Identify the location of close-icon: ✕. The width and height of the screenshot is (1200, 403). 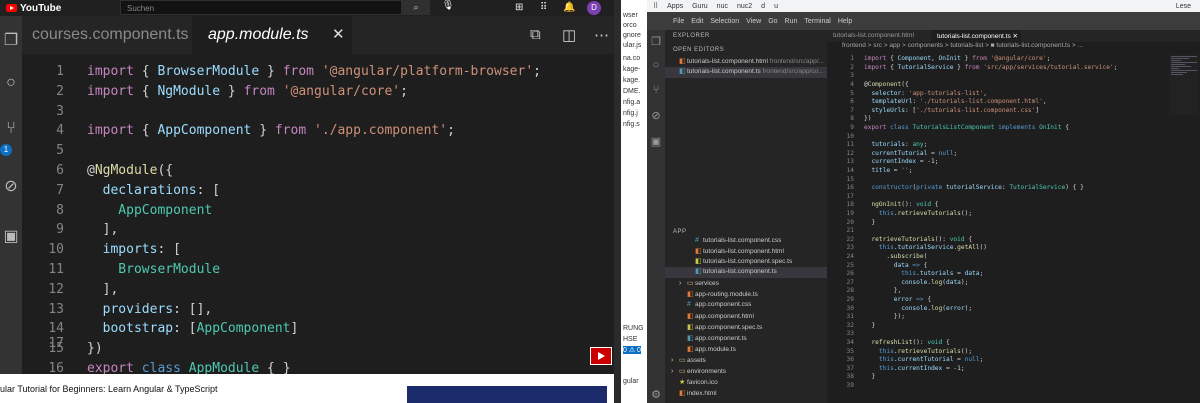
(1015, 36).